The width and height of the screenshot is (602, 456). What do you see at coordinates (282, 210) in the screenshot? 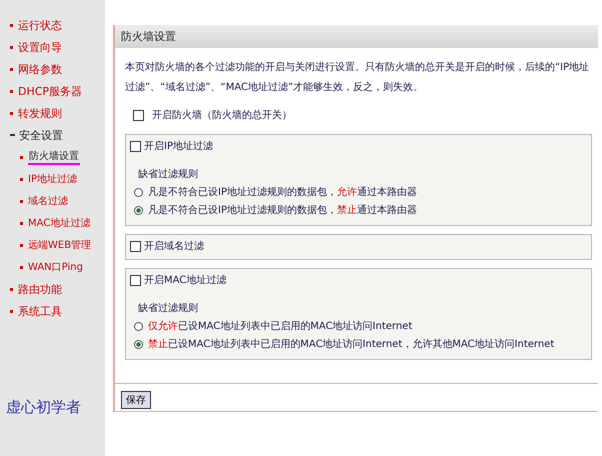
I see `radio-label: 凡是不符合已设IP地址过滤规则的数据包，禁止通过本路由器` at bounding box center [282, 210].